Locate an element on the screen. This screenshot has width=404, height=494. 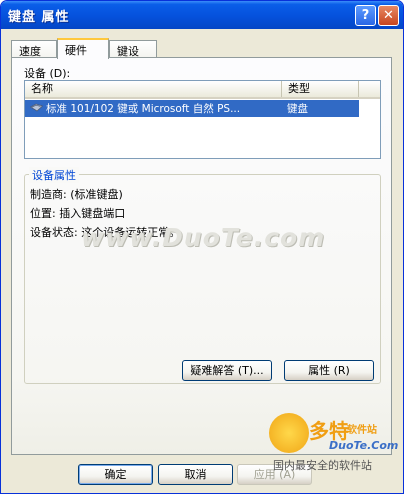
keyboard-icon is located at coordinates (36, 107).